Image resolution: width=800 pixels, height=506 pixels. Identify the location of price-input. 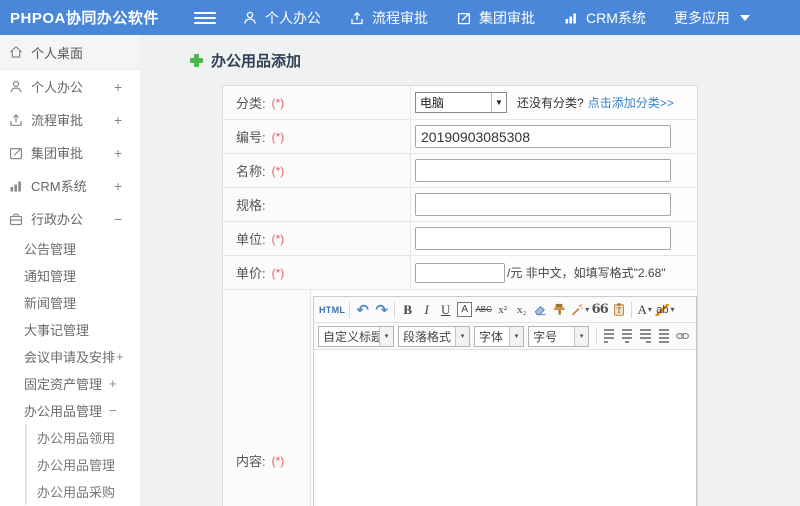
(460, 272).